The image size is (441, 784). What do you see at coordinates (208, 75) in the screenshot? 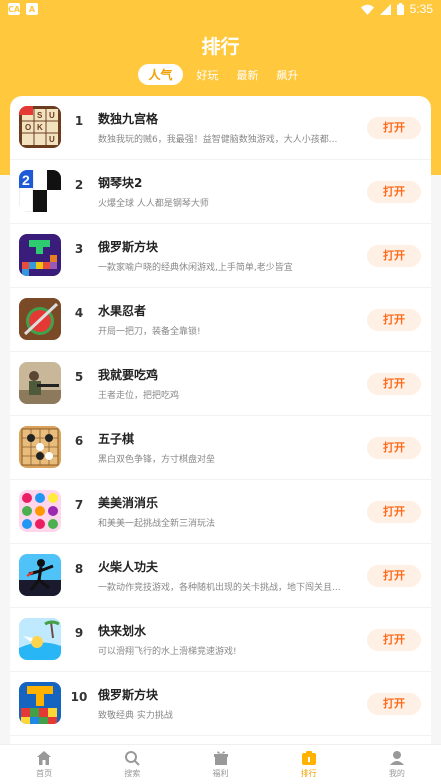
I see `tab-fun: 好玩` at bounding box center [208, 75].